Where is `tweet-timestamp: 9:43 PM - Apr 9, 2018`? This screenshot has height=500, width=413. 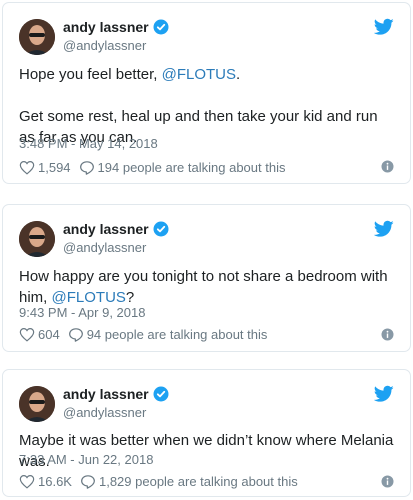 tweet-timestamp: 9:43 PM - Apr 9, 2018 is located at coordinates (82, 312).